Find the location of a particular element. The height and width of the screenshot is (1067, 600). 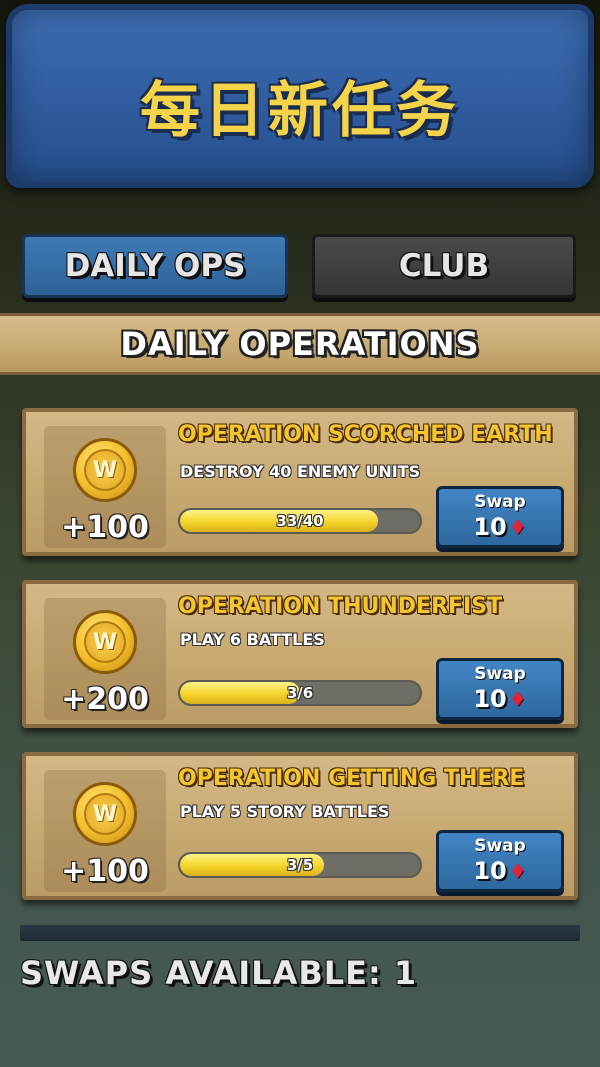

progress-text: 3/5 is located at coordinates (300, 865).